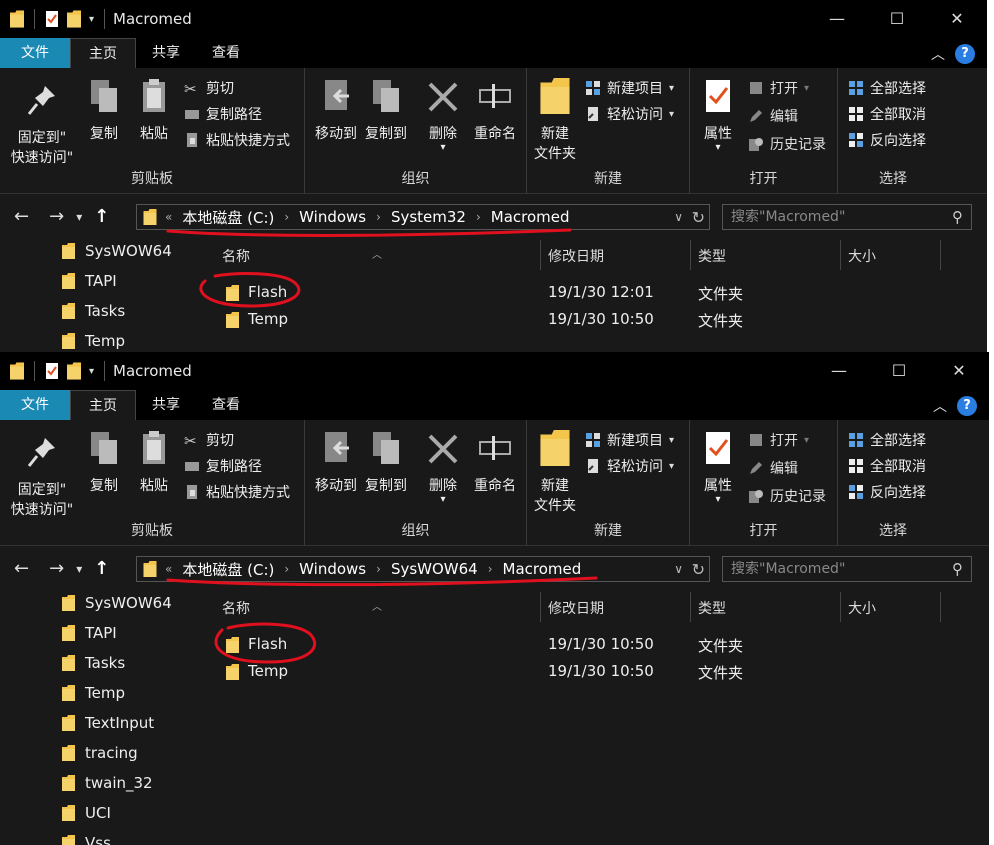 The height and width of the screenshot is (845, 994). What do you see at coordinates (594, 645) in the screenshot?
I see `file-row: Flash 19/1/30 10:50 文件夹` at bounding box center [594, 645].